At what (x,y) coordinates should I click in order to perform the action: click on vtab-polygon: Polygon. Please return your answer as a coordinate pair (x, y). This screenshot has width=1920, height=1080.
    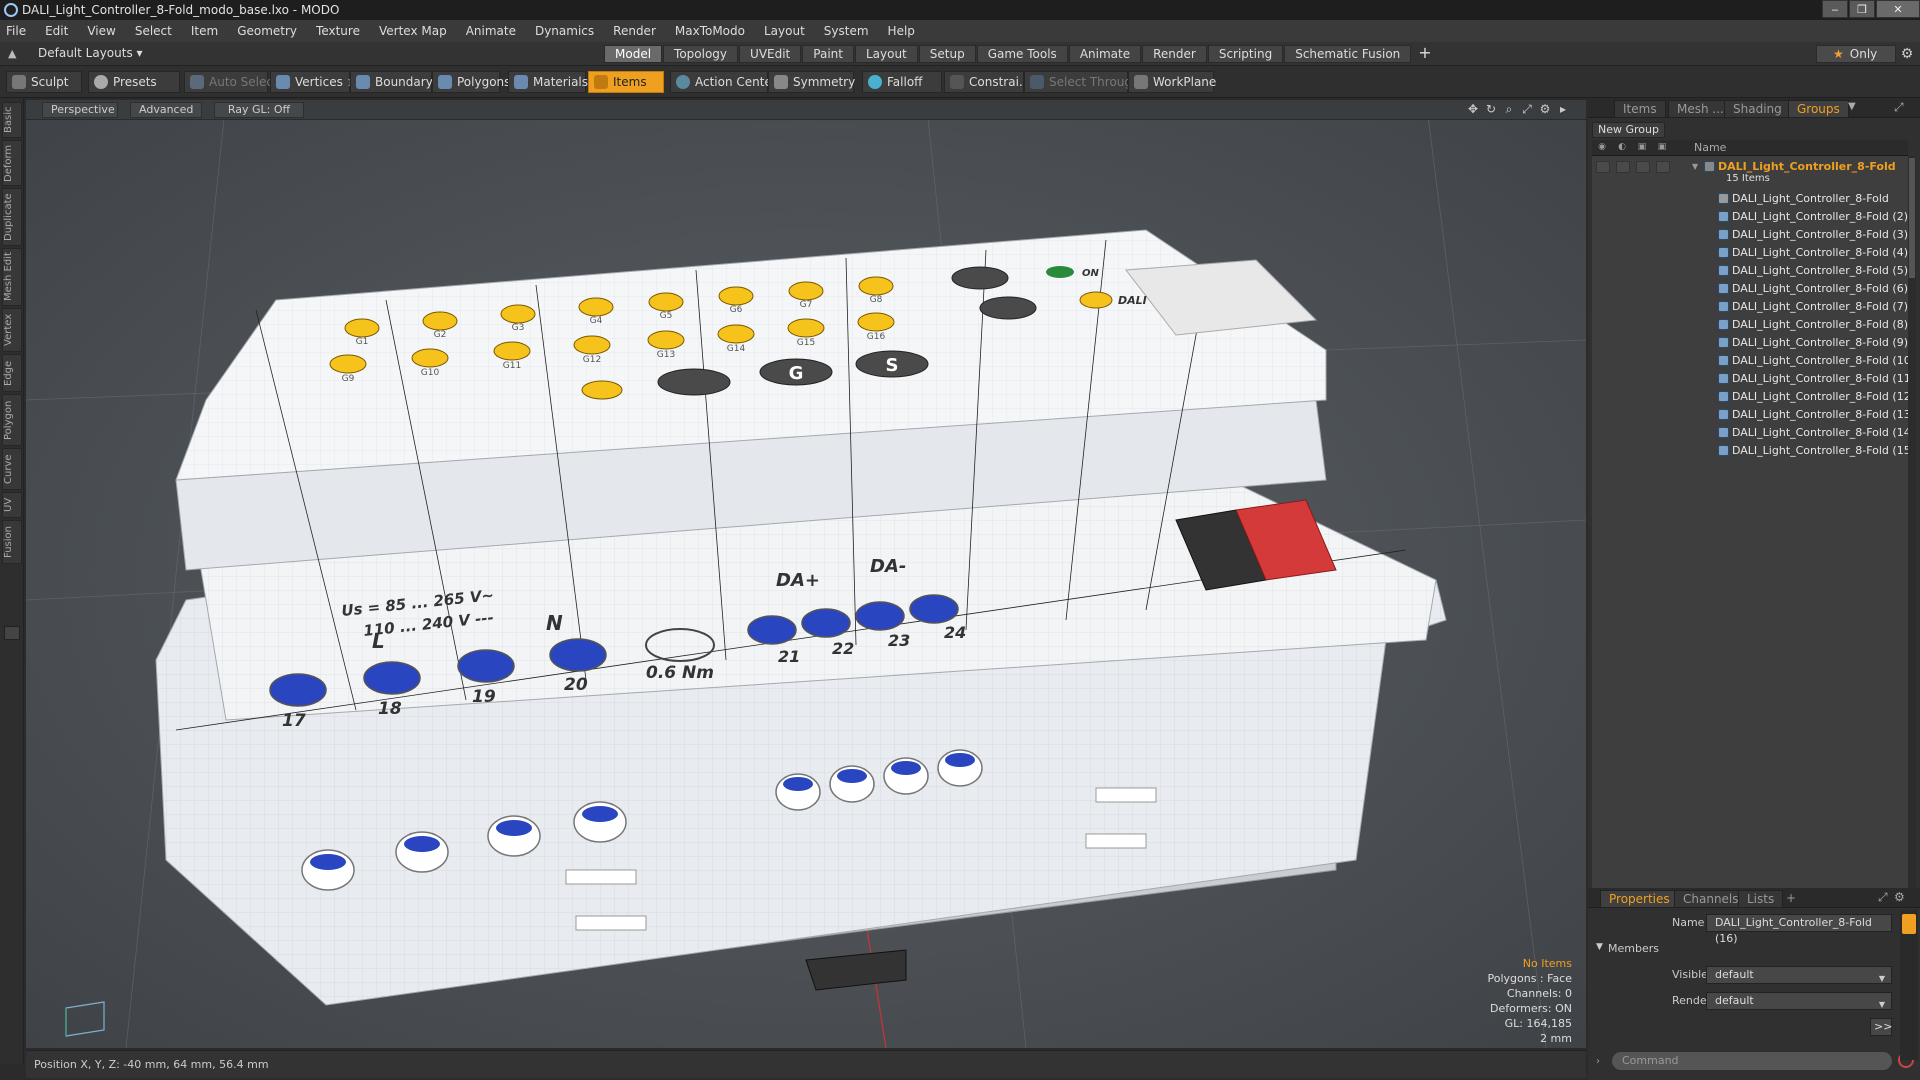
    Looking at the image, I should click on (12, 420).